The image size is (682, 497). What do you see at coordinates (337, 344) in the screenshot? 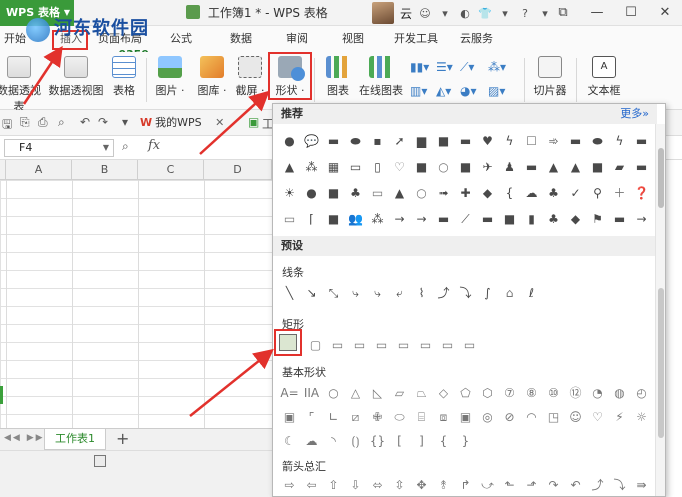
I see `snip-single-corner-icon: ▭` at bounding box center [337, 344].